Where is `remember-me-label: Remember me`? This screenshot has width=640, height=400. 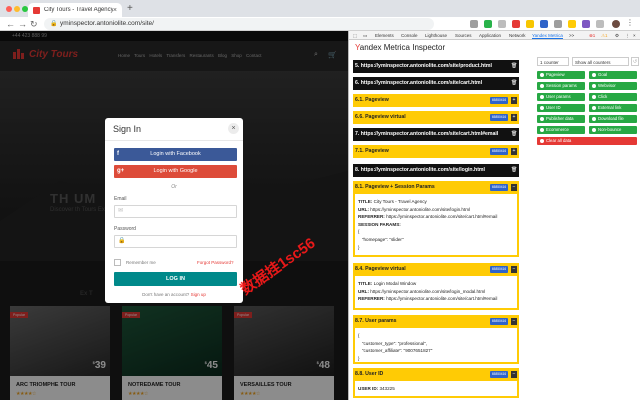 remember-me-label: Remember me is located at coordinates (141, 262).